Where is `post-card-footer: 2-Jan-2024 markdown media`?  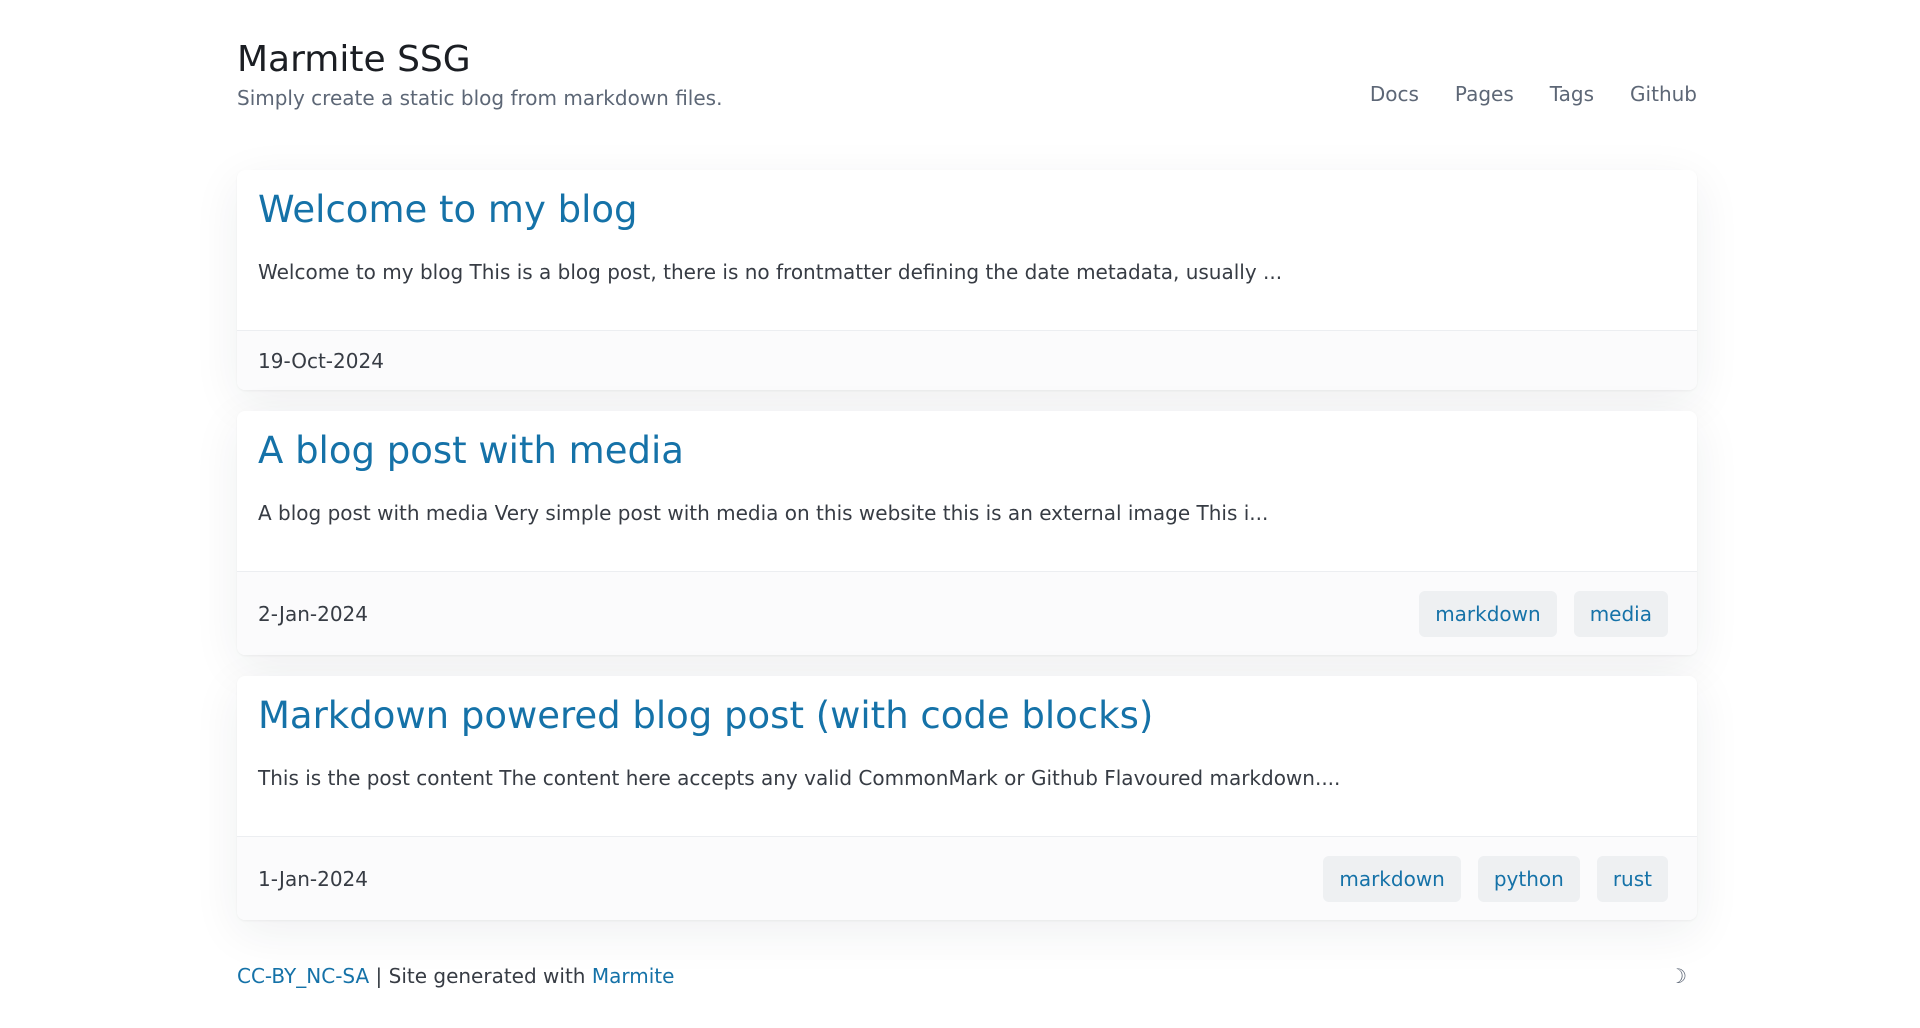
post-card-footer: 2-Jan-2024 markdown media is located at coordinates (967, 613).